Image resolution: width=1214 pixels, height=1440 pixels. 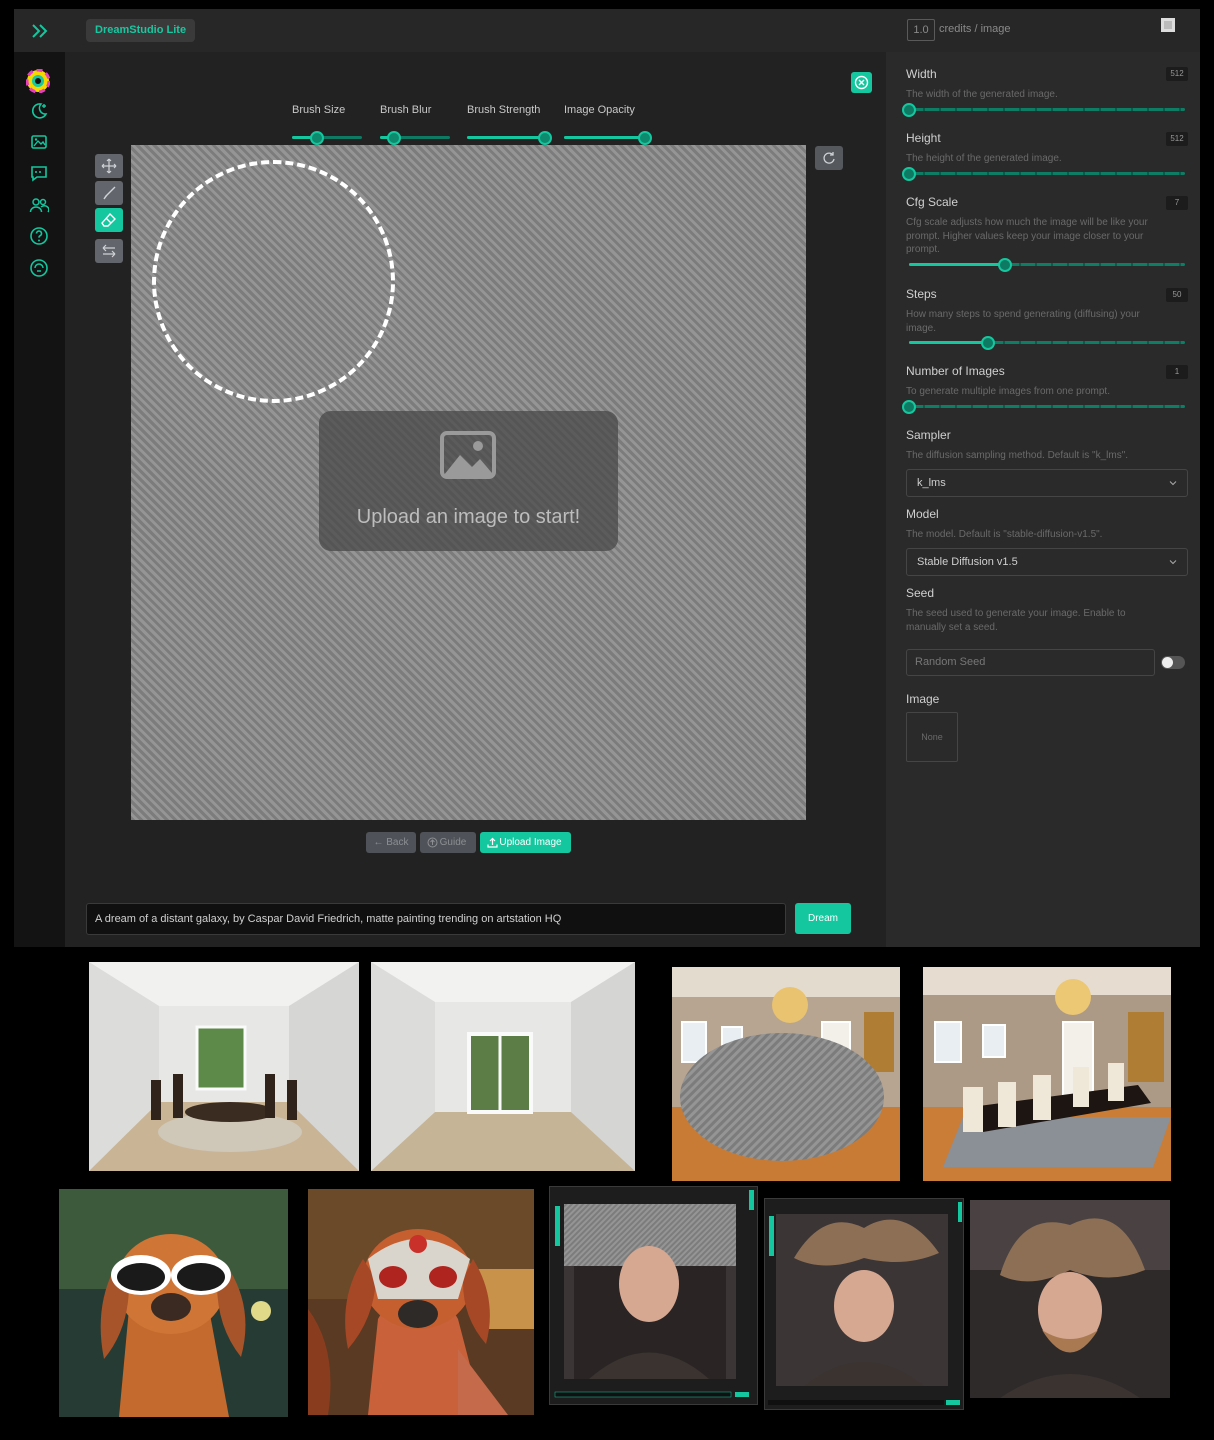 What do you see at coordinates (504, 110) in the screenshot?
I see `brush-strength-label: Brush Strength` at bounding box center [504, 110].